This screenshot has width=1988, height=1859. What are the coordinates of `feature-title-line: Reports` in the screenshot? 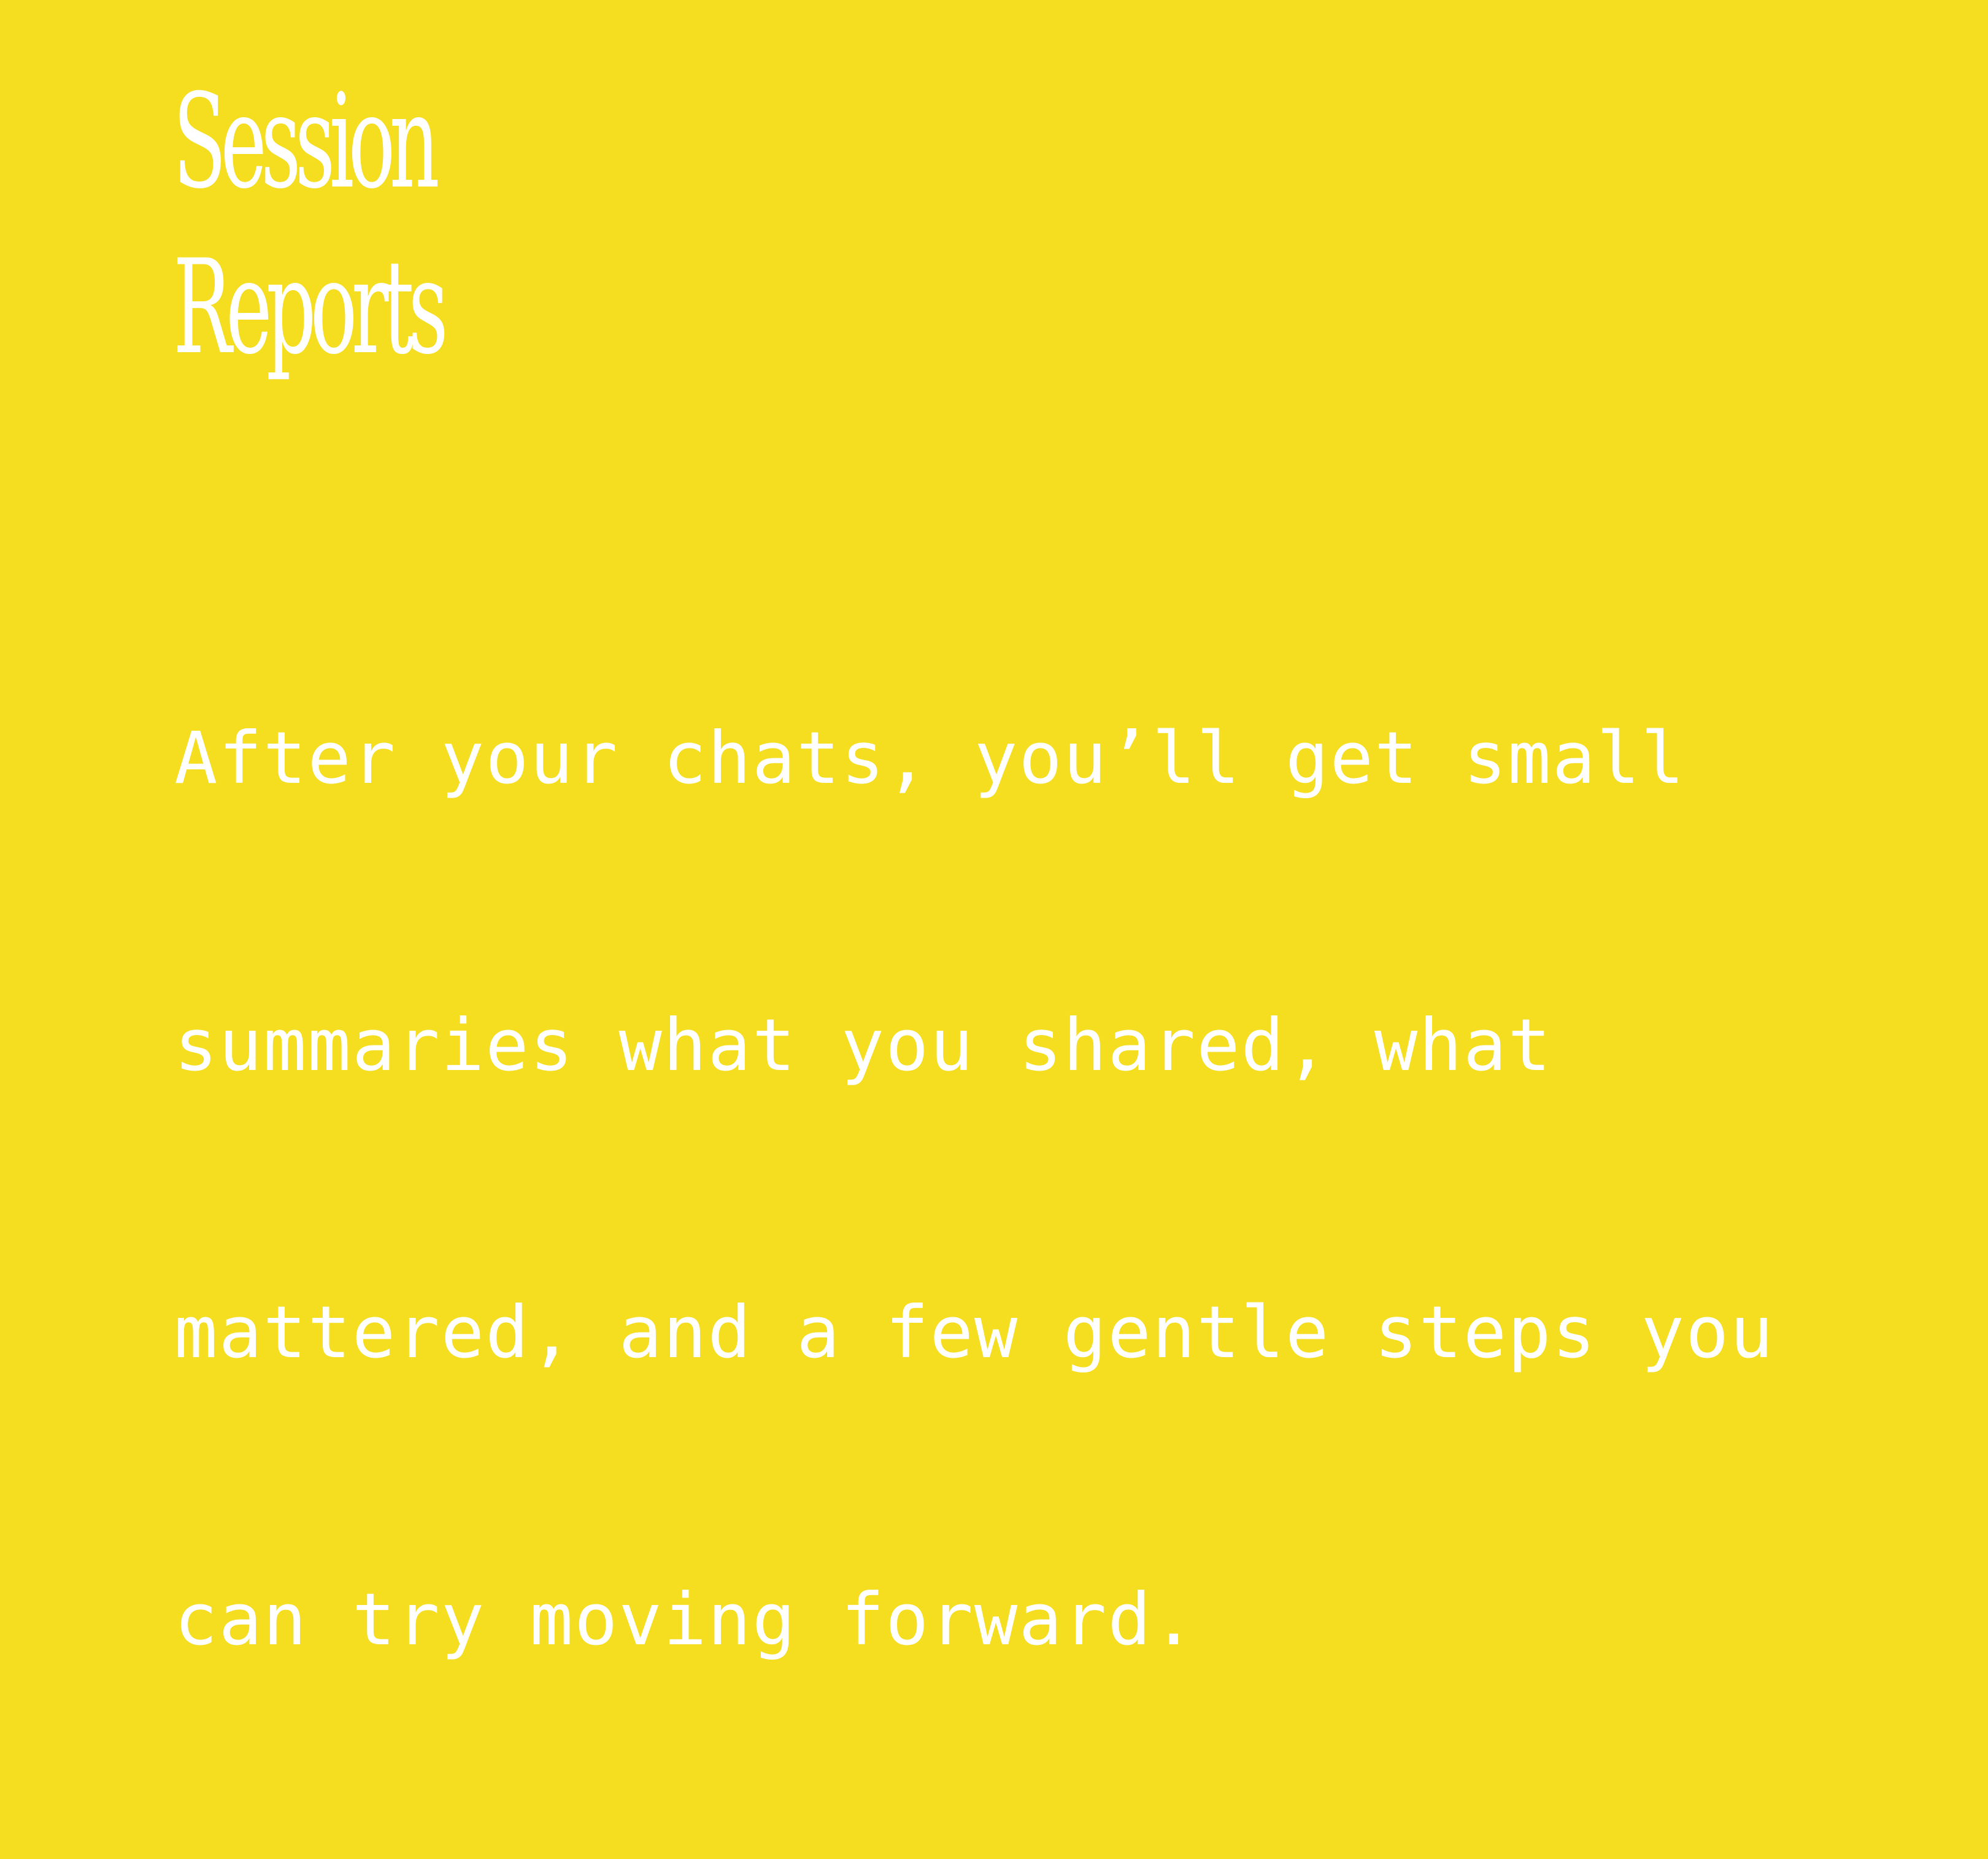 It's located at (311, 307).